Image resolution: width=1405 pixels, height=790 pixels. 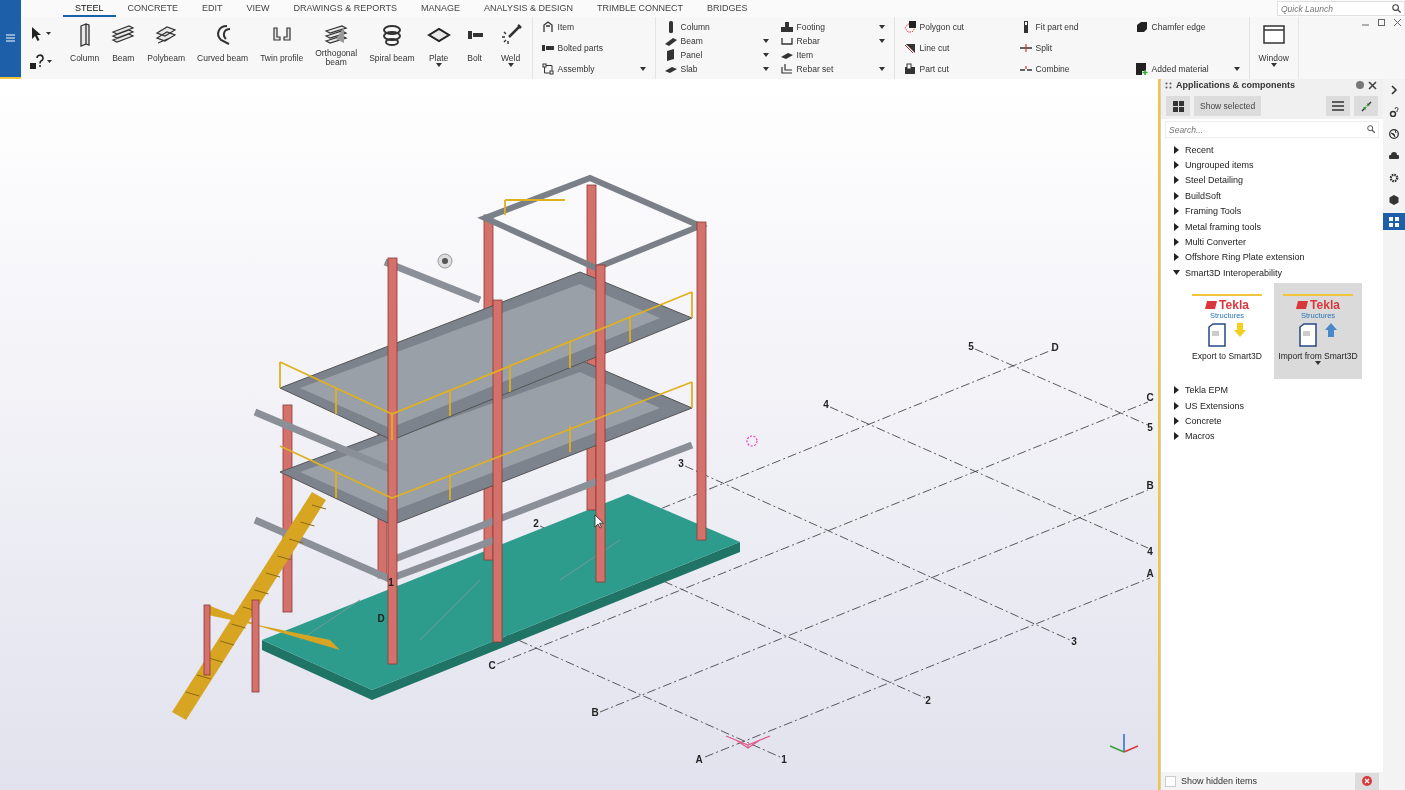 I want to click on ribbon-tab: MANAGE, so click(x=441, y=8).